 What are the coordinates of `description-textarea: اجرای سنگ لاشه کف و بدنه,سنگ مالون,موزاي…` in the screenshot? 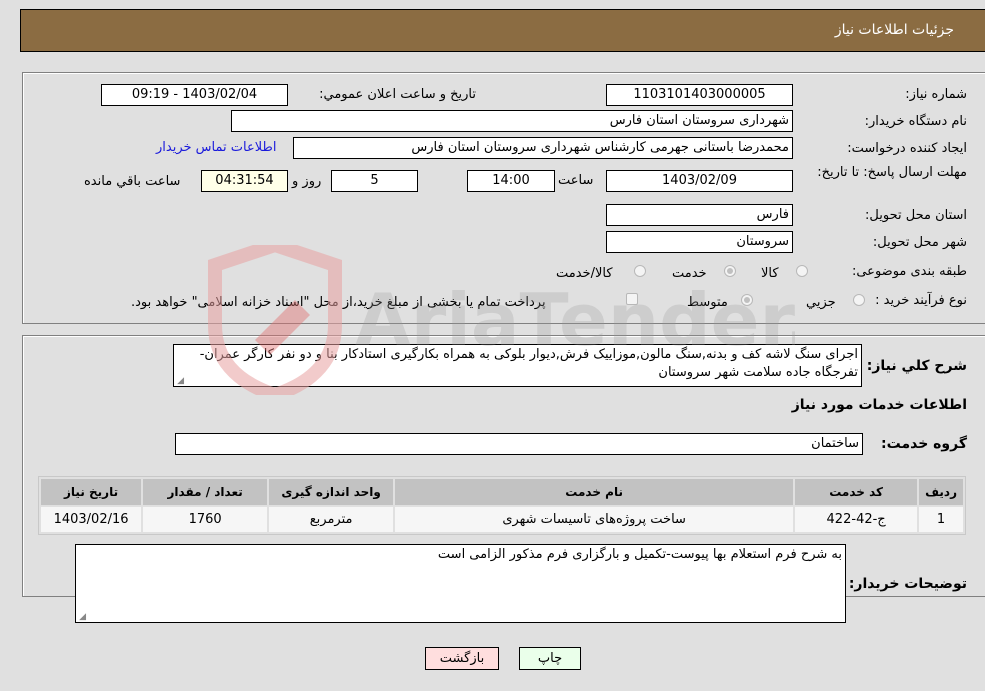 It's located at (517, 365).